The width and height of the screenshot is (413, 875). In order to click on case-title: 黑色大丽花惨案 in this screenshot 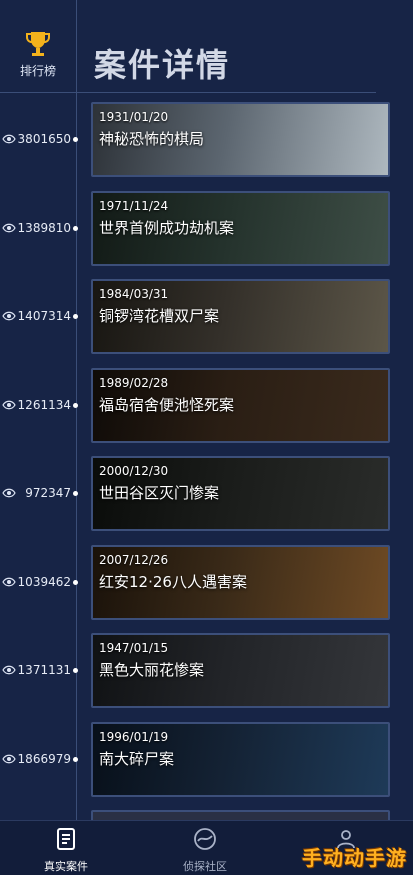, I will do `click(152, 670)`.